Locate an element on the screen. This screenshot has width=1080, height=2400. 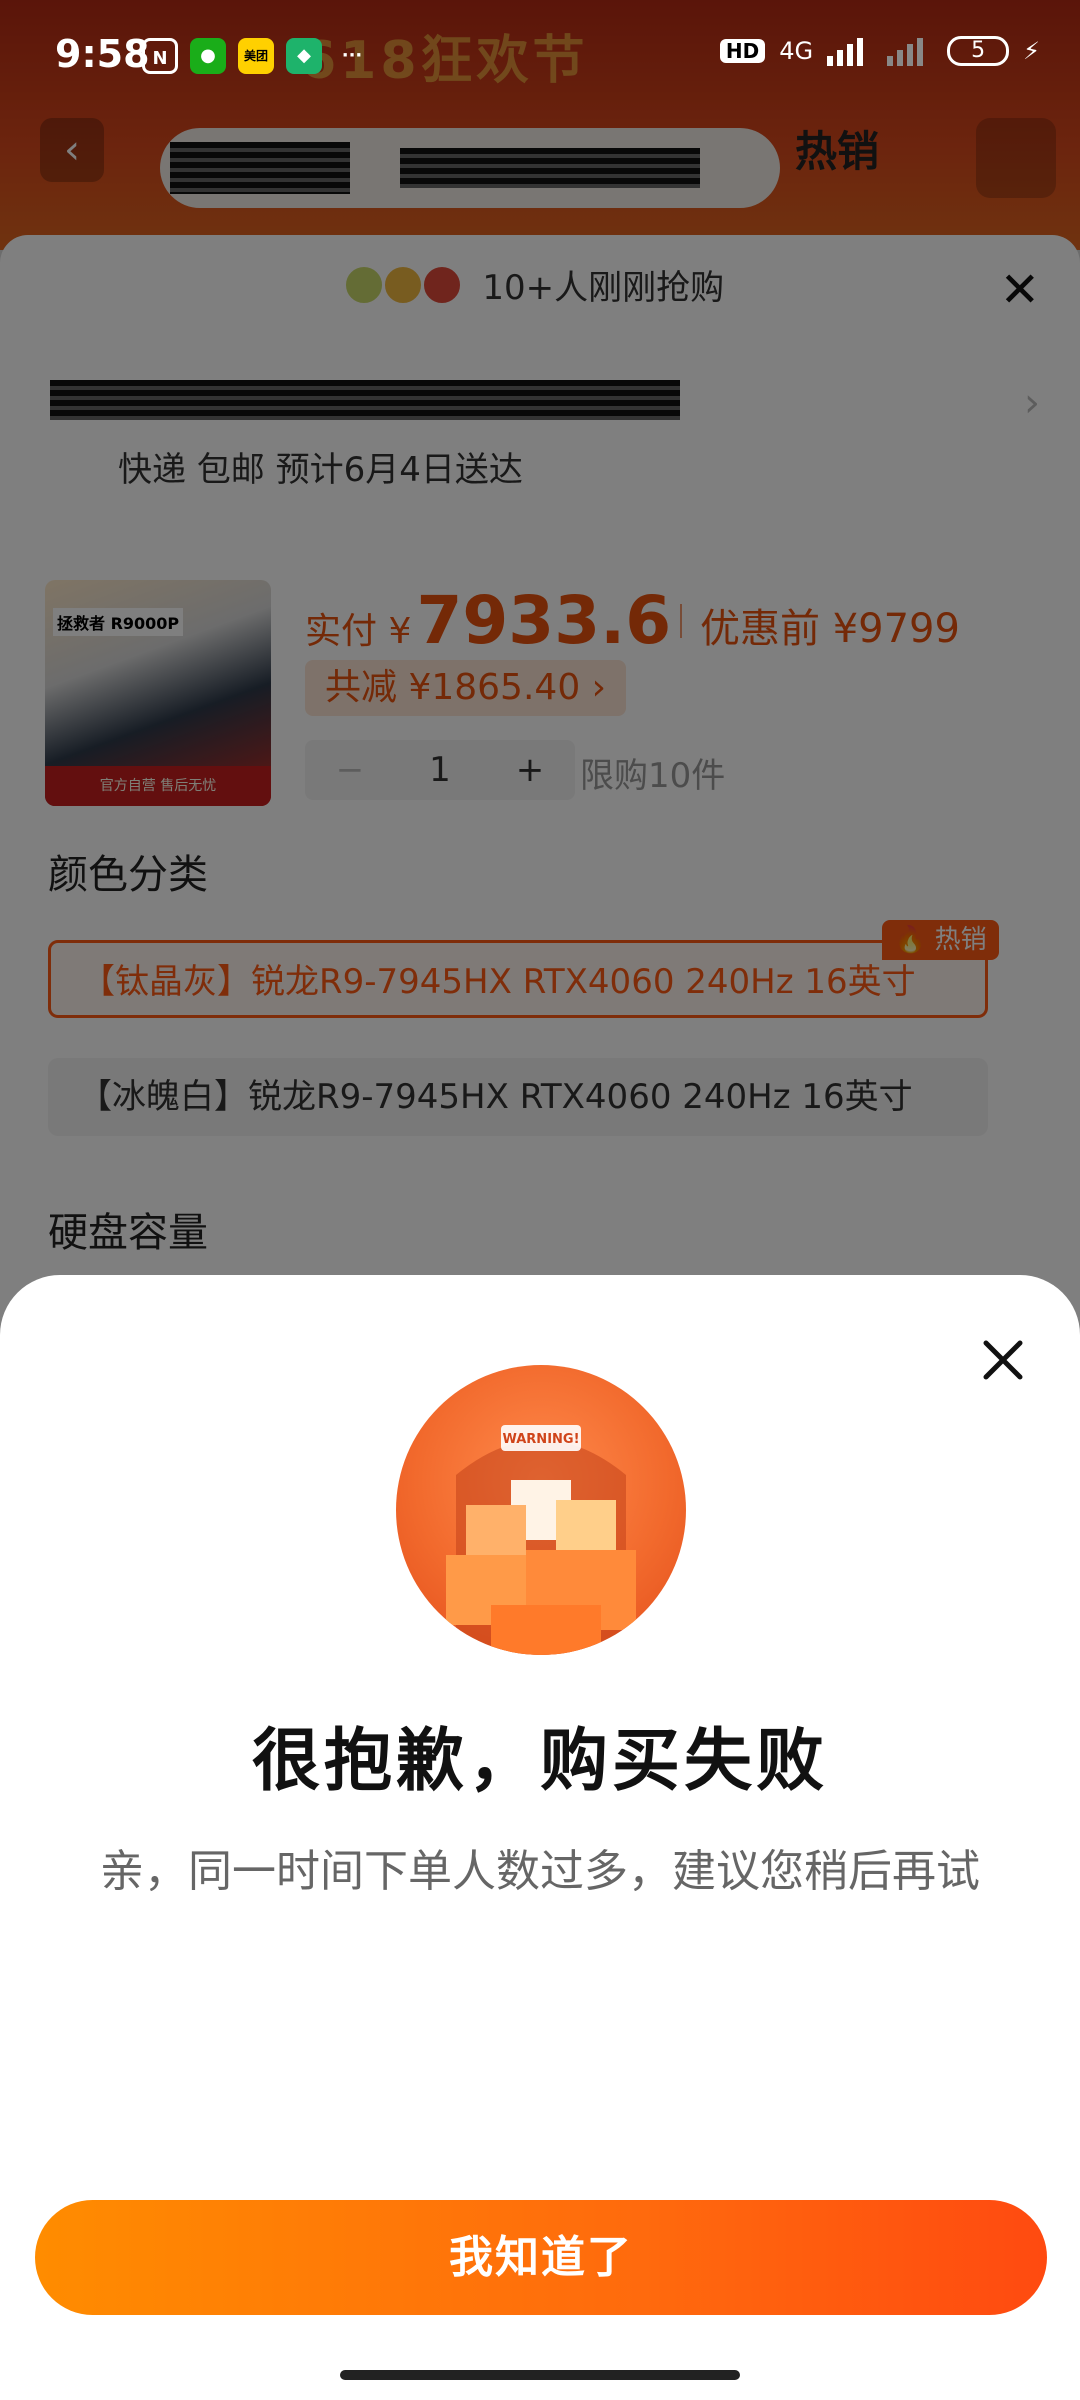
close-icon is located at coordinates (1003, 1360).